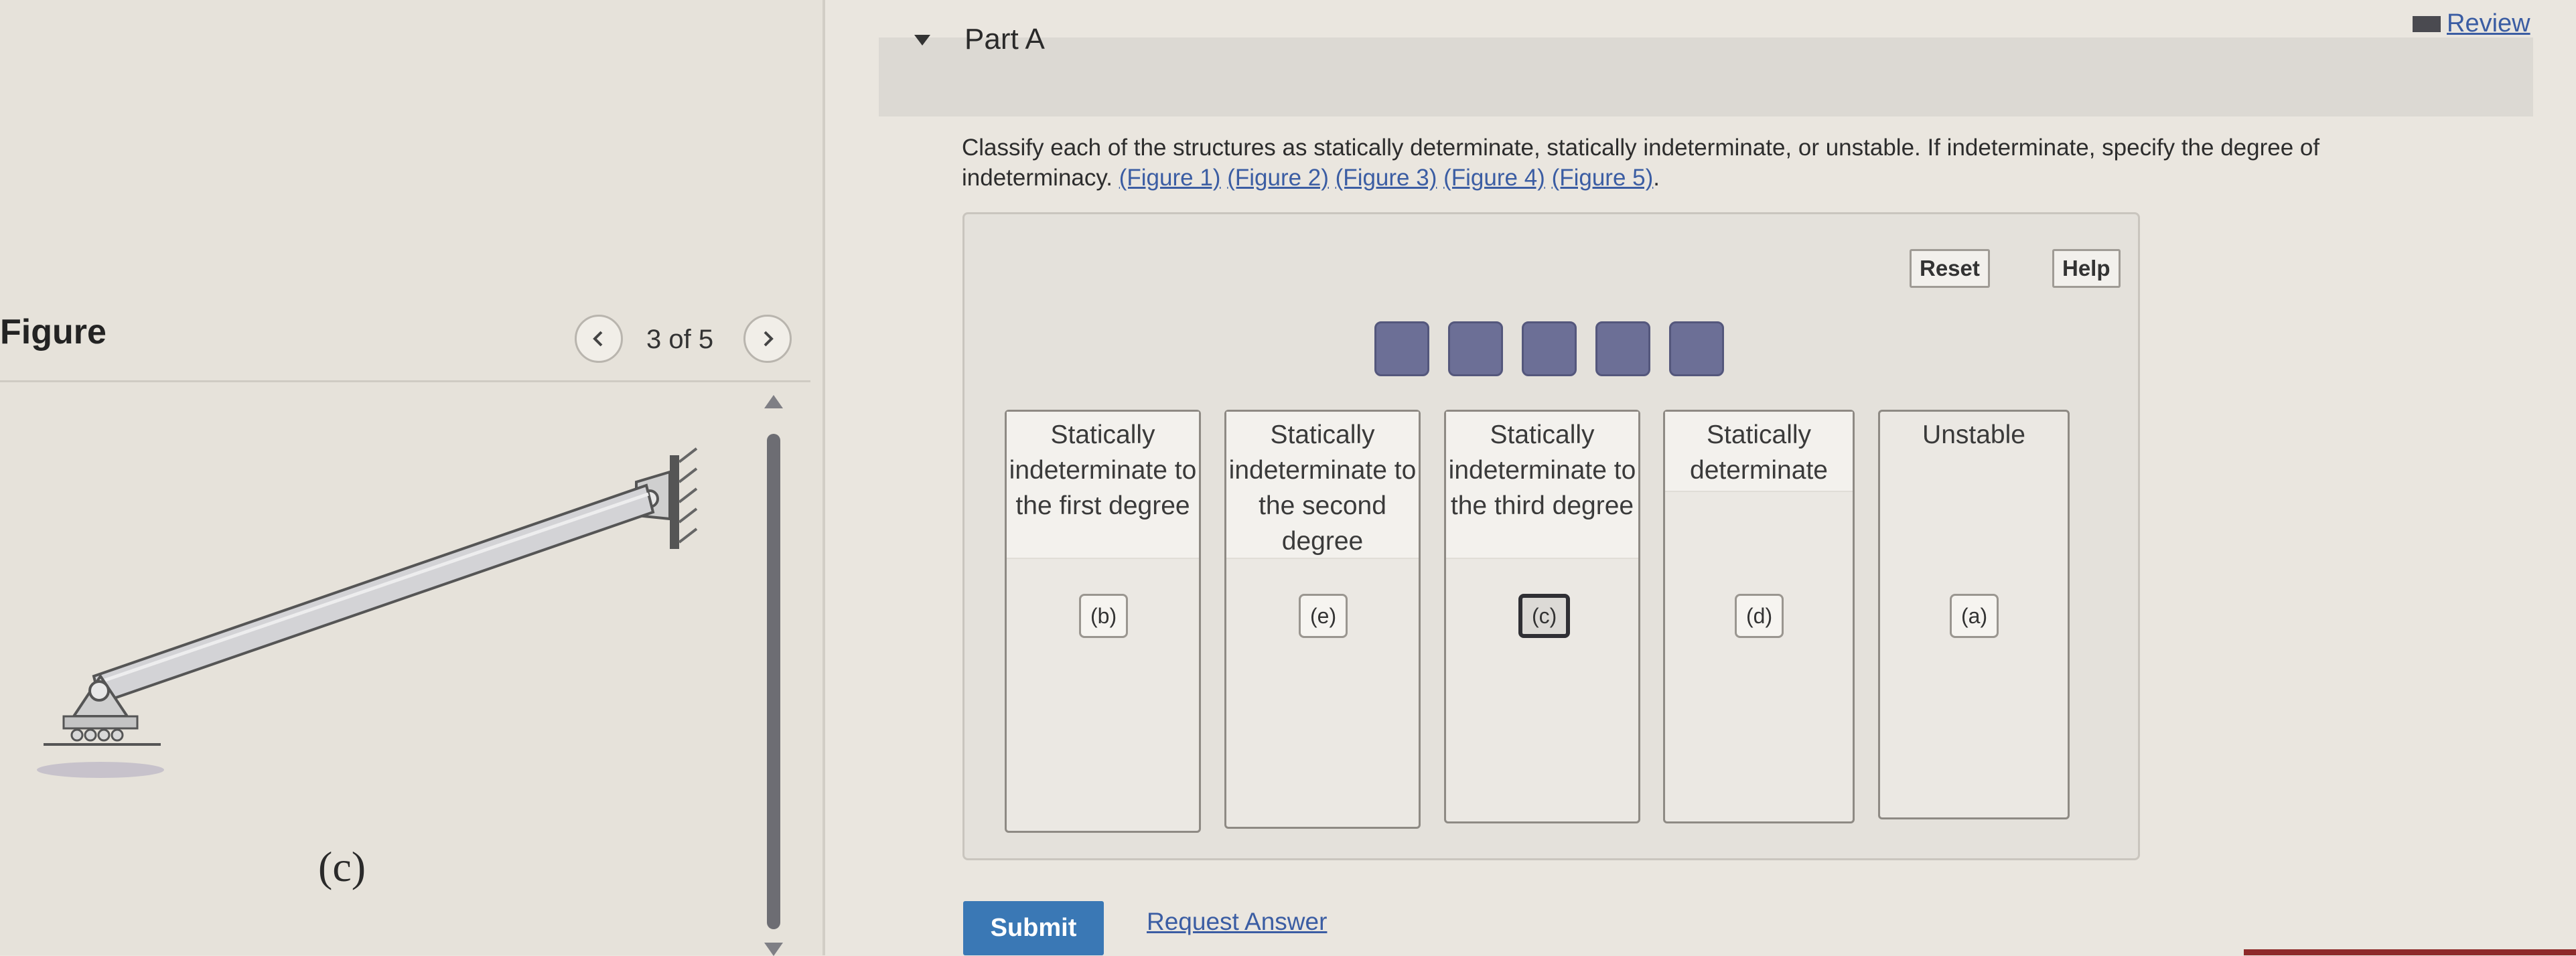 Image resolution: width=2576 pixels, height=956 pixels. Describe the element at coordinates (1033, 928) in the screenshot. I see `submit-button: Submit` at that location.